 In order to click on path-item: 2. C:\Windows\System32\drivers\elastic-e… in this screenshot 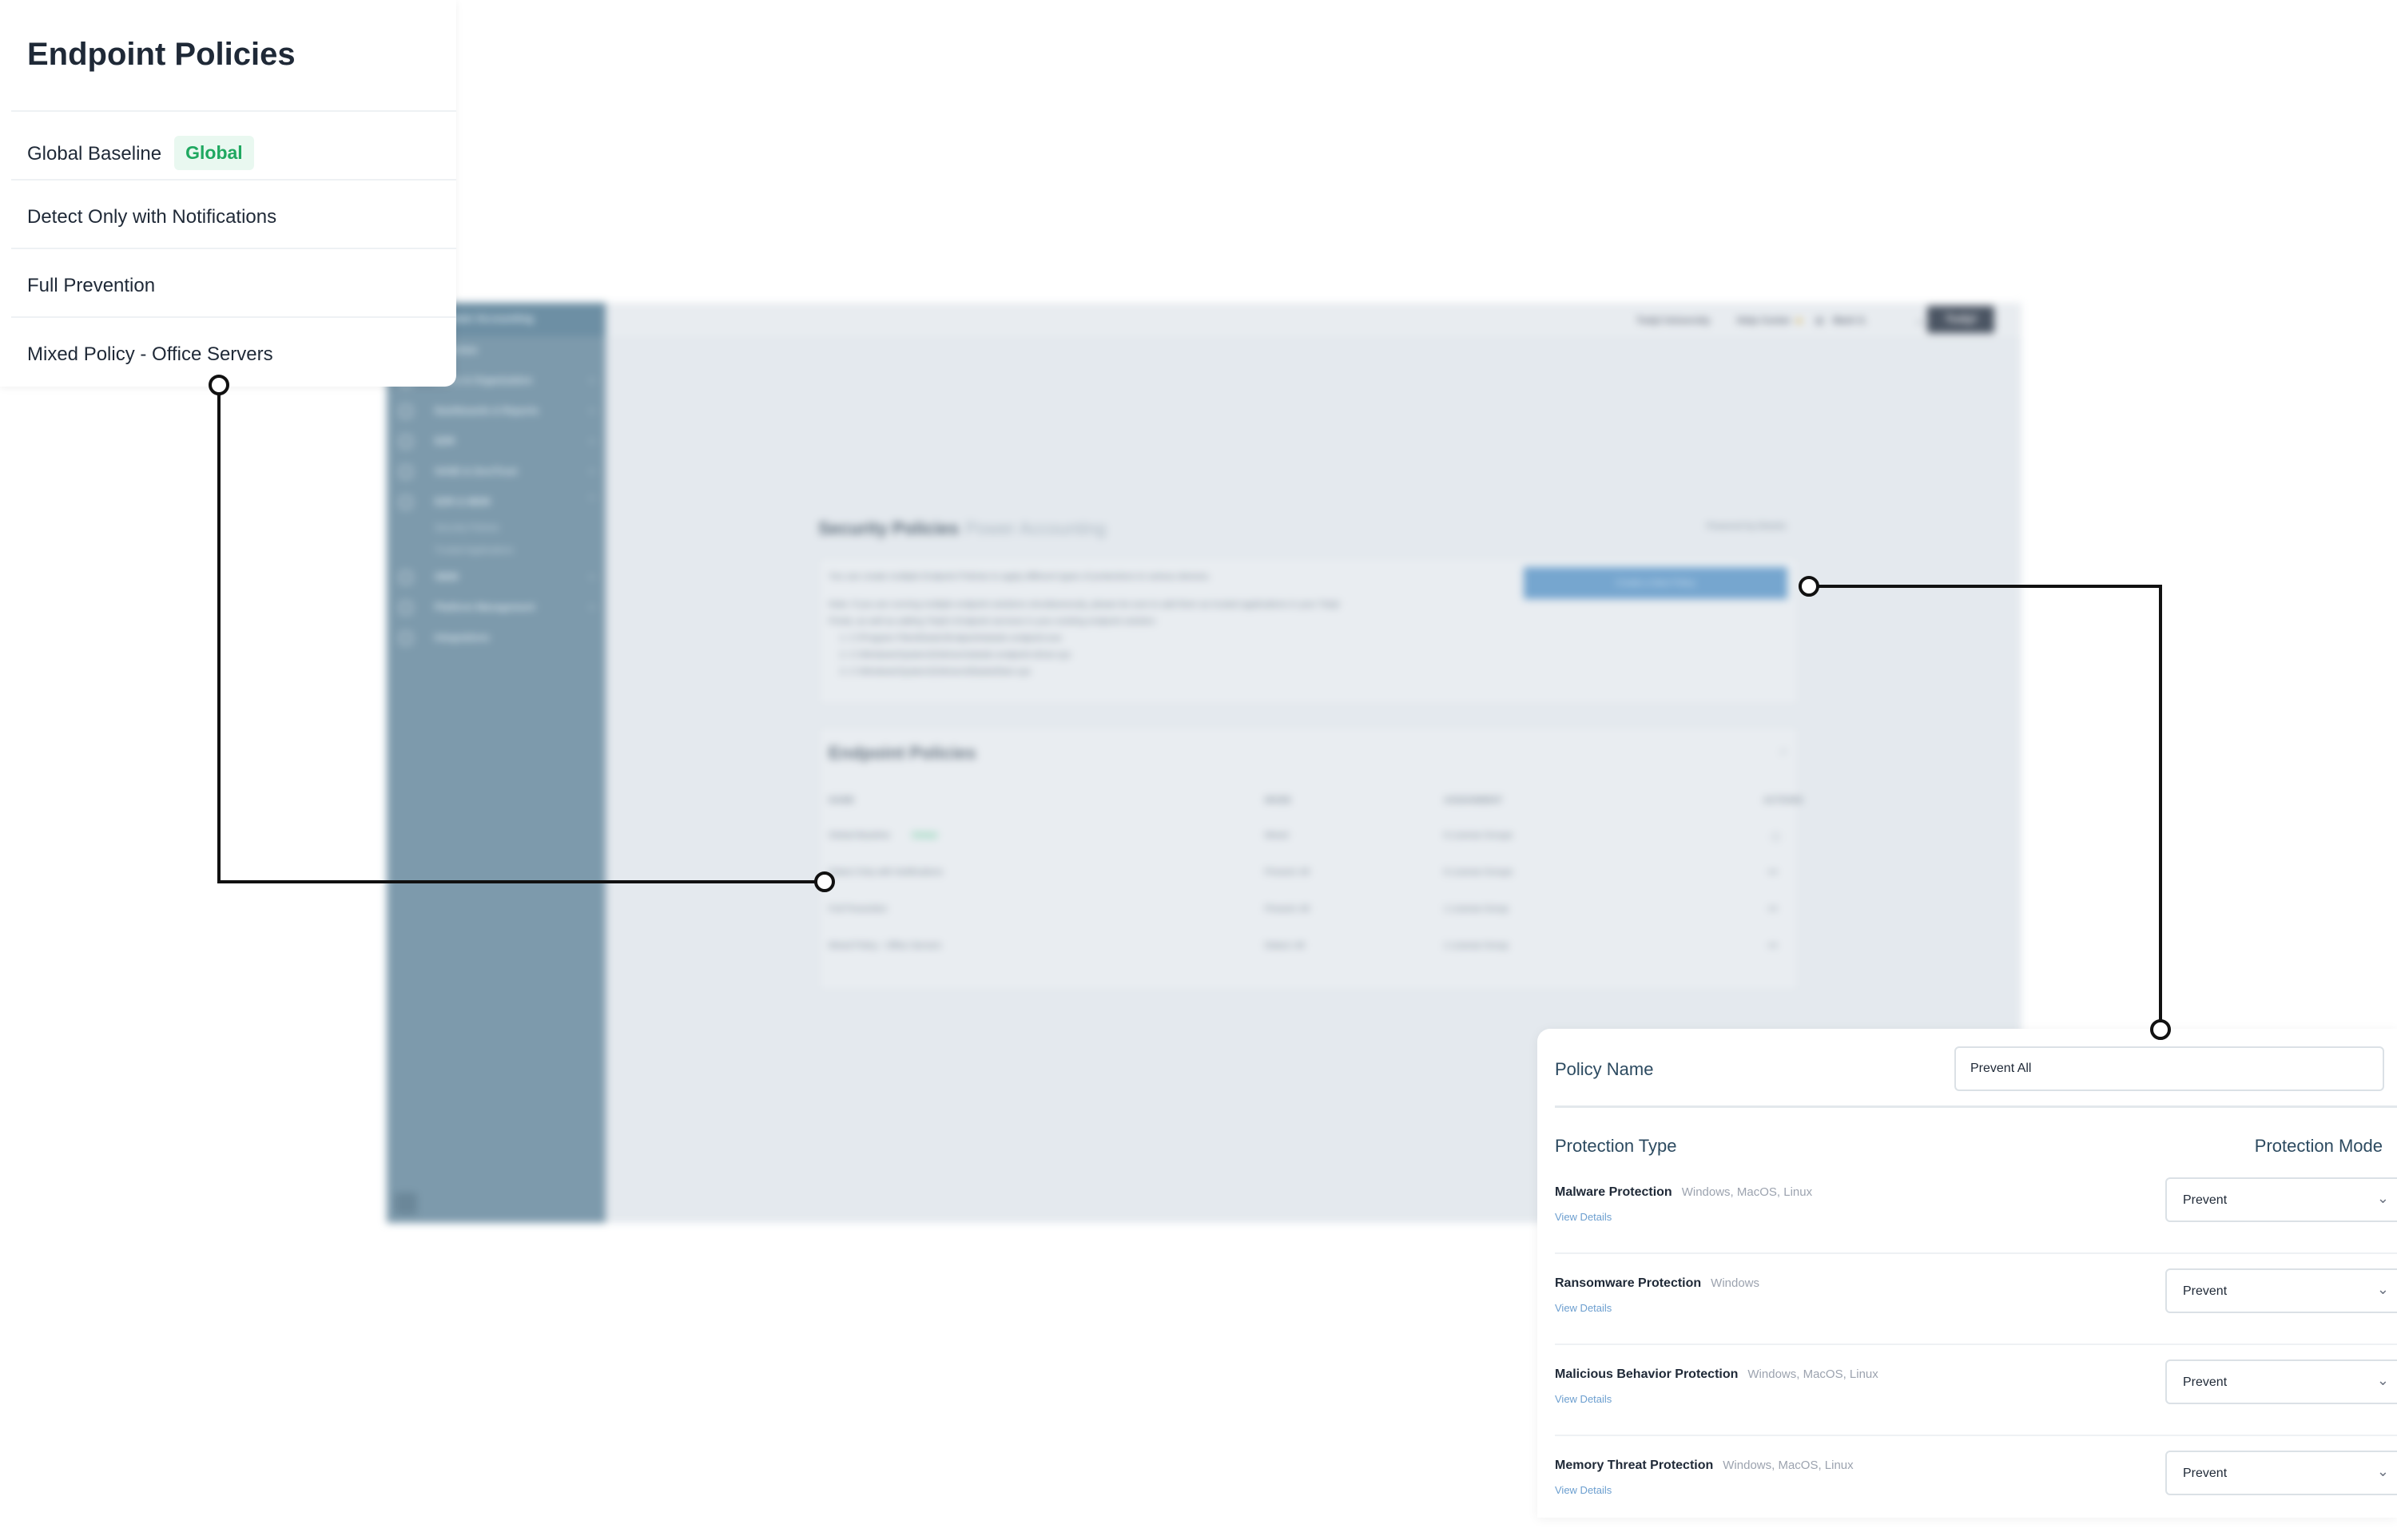, I will do `click(955, 655)`.